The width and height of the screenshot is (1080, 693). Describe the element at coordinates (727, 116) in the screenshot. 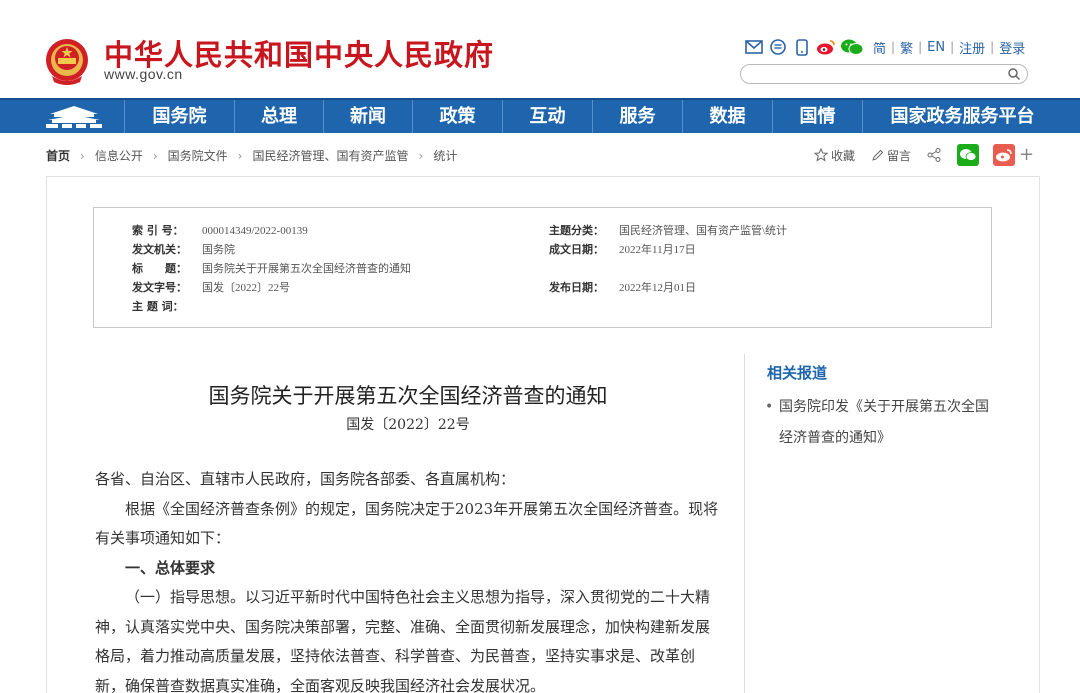

I see `nav-item-shuju: 数据` at that location.